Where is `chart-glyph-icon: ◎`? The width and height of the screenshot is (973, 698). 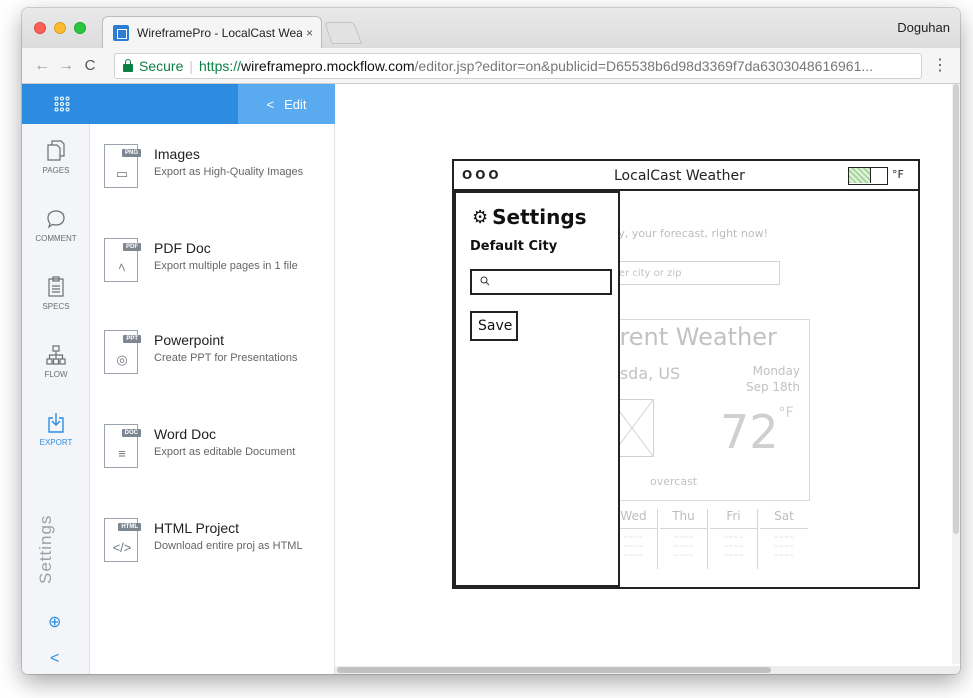 chart-glyph-icon: ◎ is located at coordinates (122, 359).